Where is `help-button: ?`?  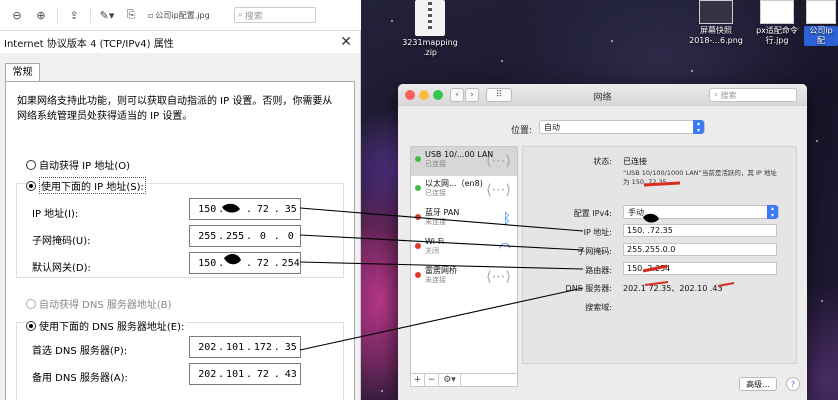 help-button: ? is located at coordinates (793, 384).